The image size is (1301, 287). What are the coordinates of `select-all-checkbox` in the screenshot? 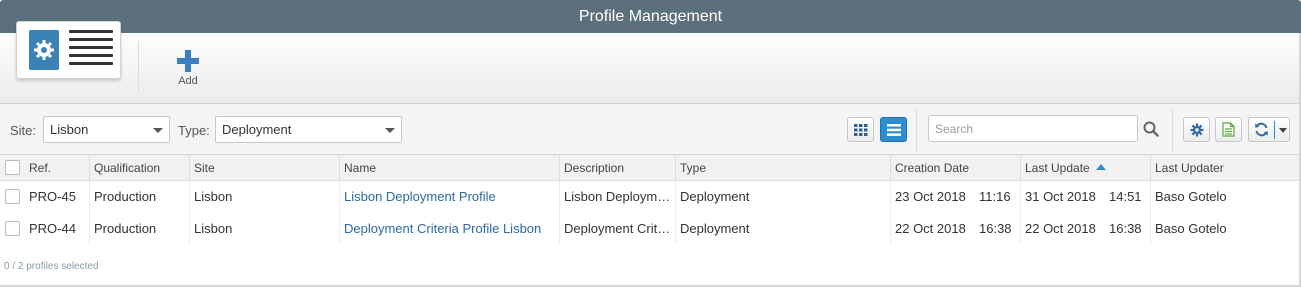 It's located at (12, 167).